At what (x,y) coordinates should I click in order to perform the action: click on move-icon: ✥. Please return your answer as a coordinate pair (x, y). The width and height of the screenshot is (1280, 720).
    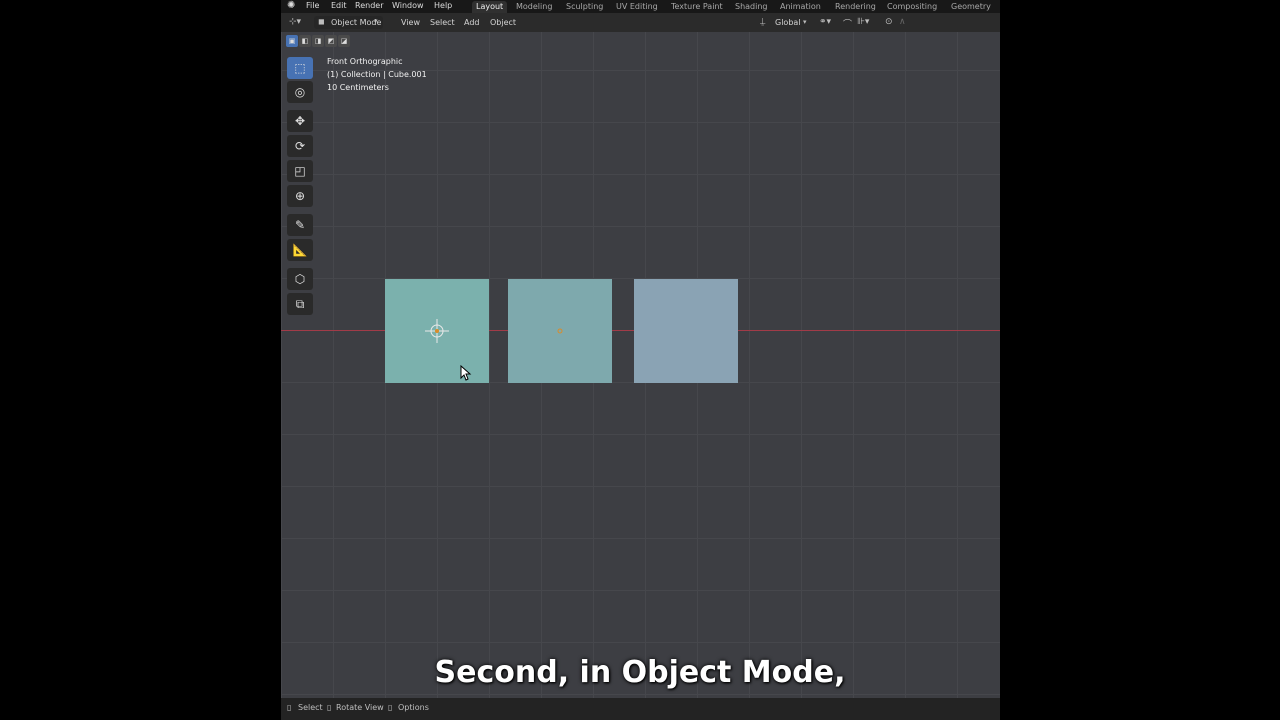
    Looking at the image, I should click on (300, 121).